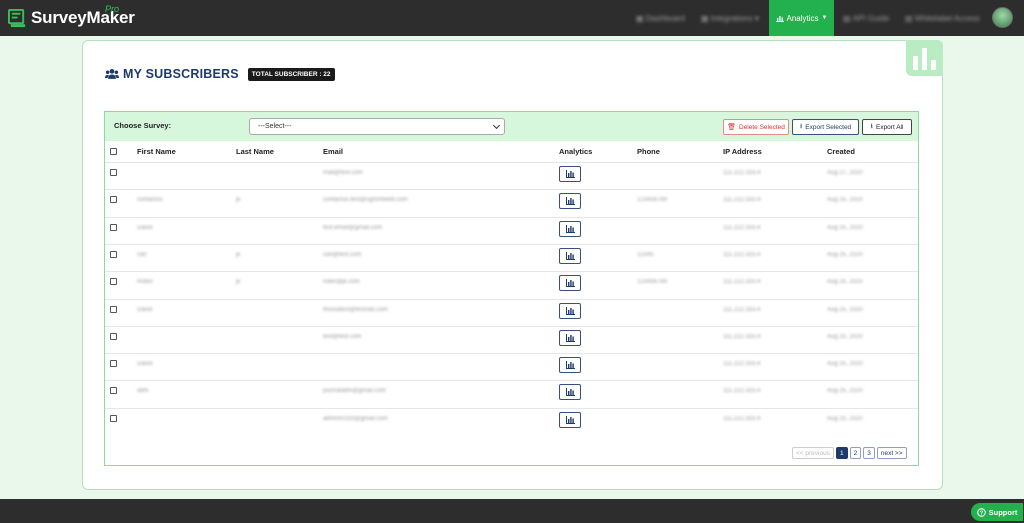  I want to click on decorative-chart-icon, so click(924, 58).